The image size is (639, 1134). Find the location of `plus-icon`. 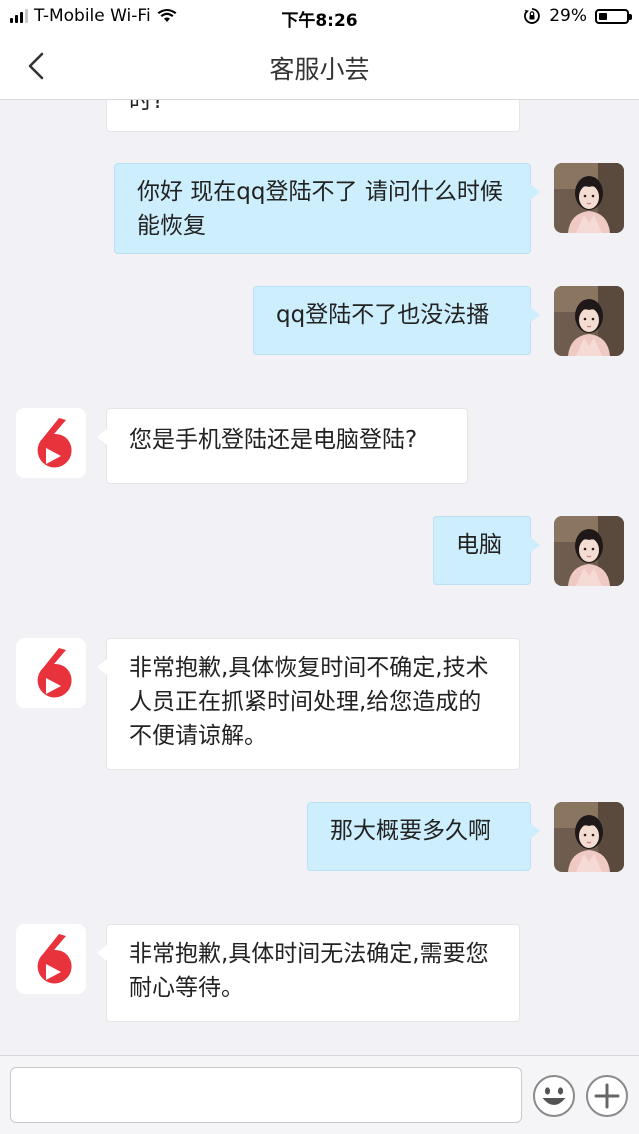

plus-icon is located at coordinates (607, 1096).